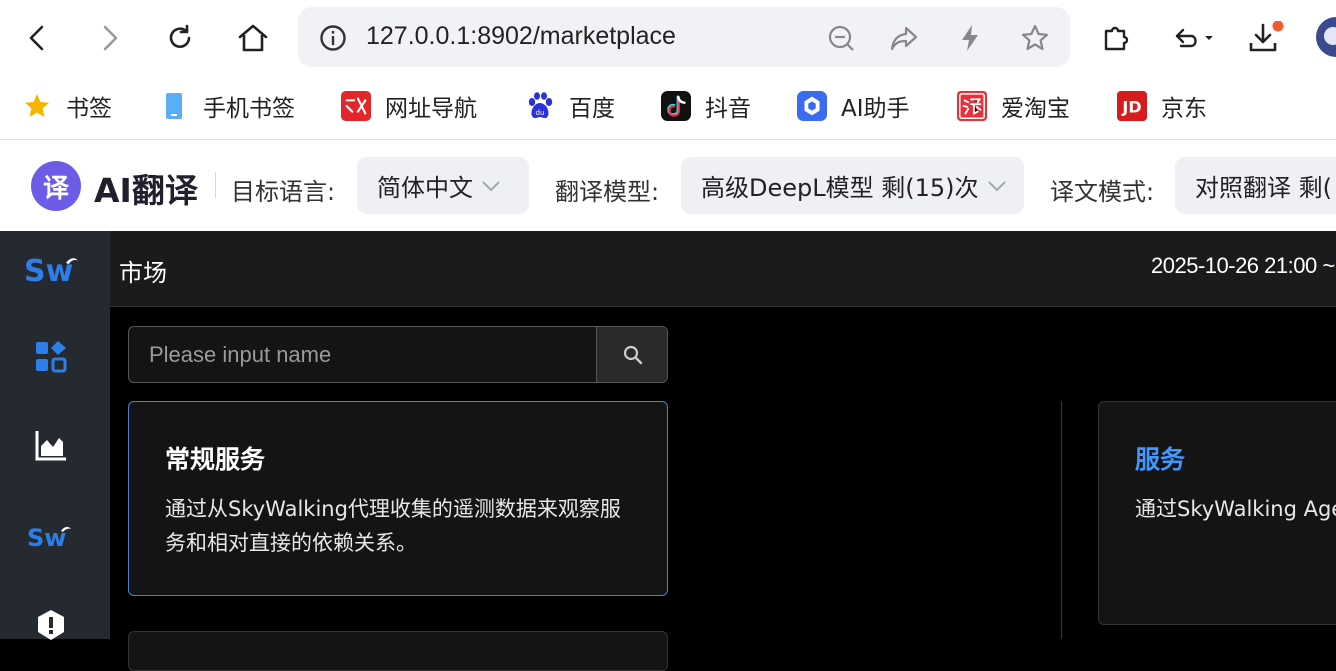 Image resolution: width=1336 pixels, height=671 pixels. What do you see at coordinates (570, 106) in the screenshot?
I see `bookmark-item-baidu: du 百度` at bounding box center [570, 106].